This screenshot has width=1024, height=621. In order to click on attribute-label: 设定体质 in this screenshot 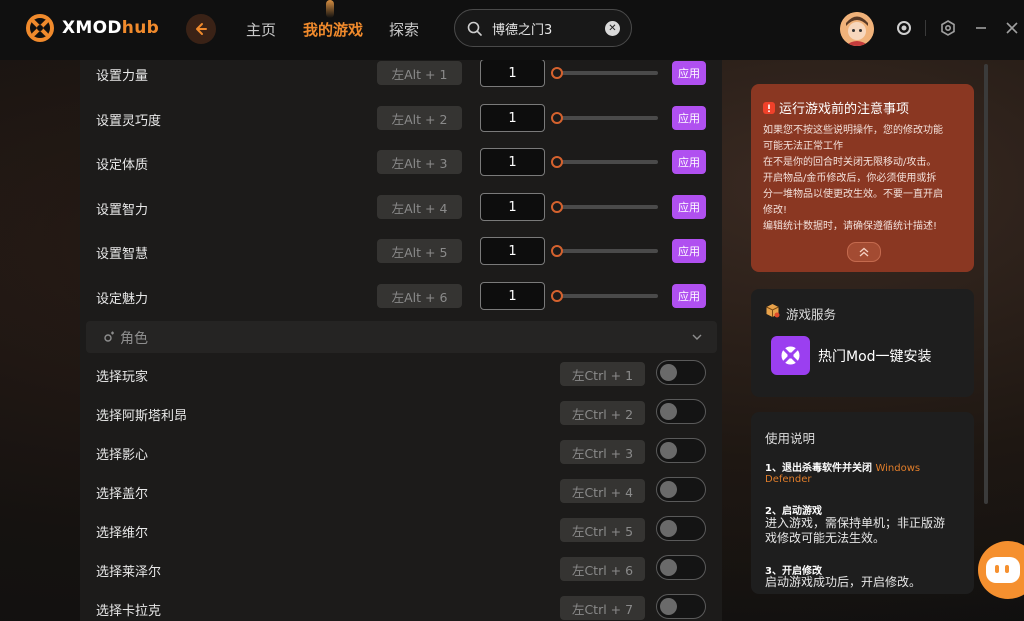, I will do `click(122, 165)`.